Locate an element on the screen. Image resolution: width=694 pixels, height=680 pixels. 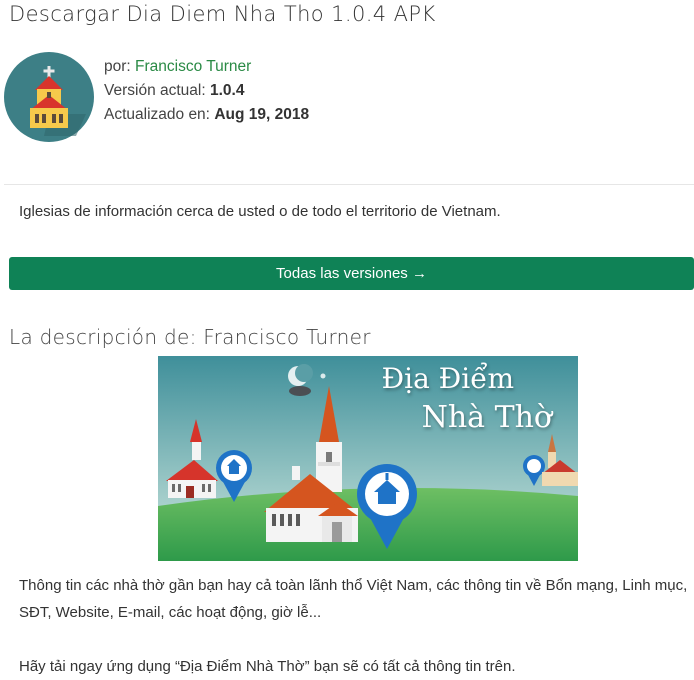
divider is located at coordinates (349, 184).